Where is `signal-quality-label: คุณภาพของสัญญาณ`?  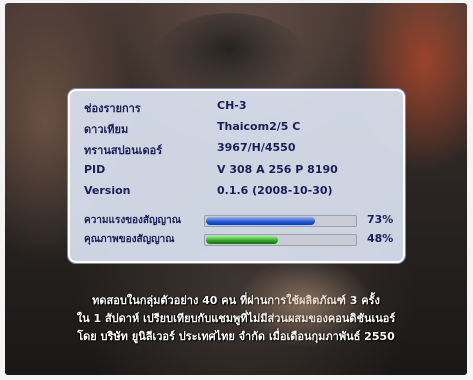
signal-quality-label: คุณภาพของสัญญาณ is located at coordinates (129, 239).